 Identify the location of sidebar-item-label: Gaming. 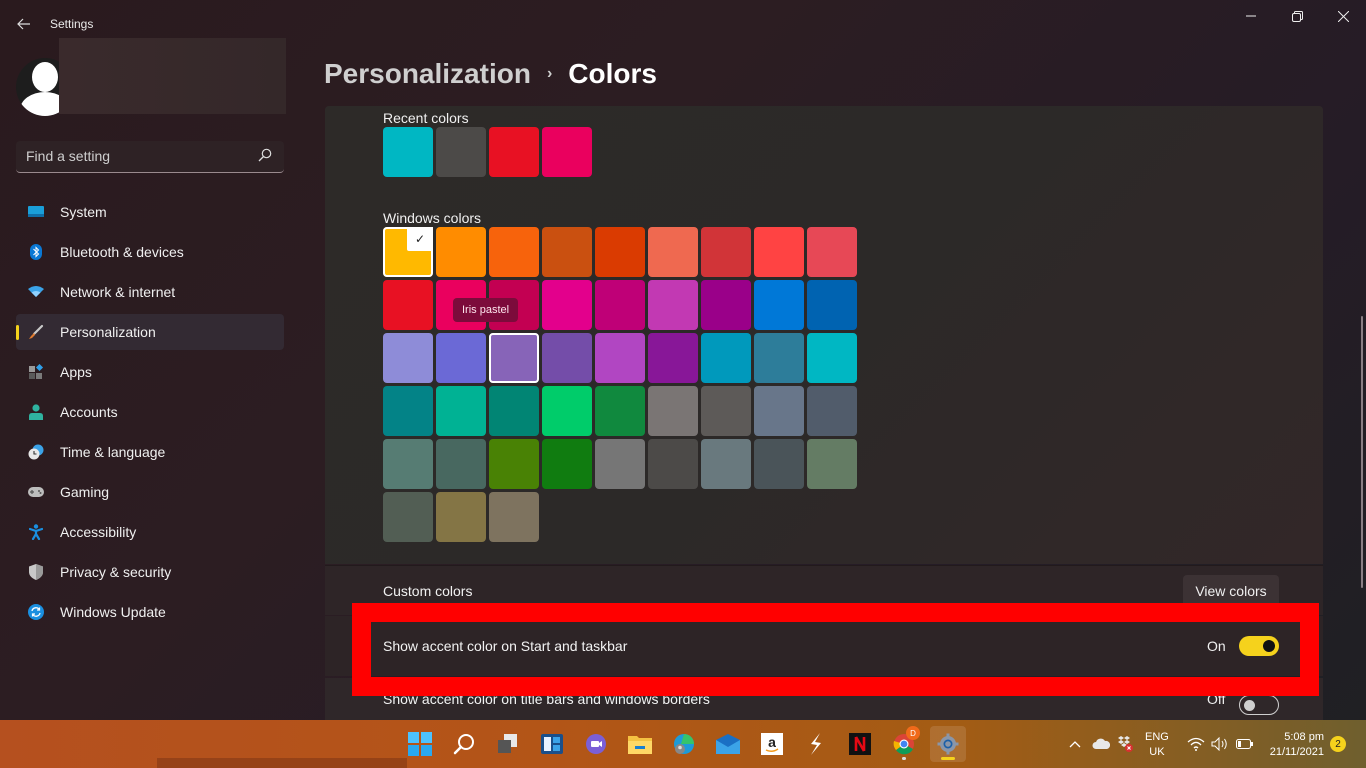
(85, 492).